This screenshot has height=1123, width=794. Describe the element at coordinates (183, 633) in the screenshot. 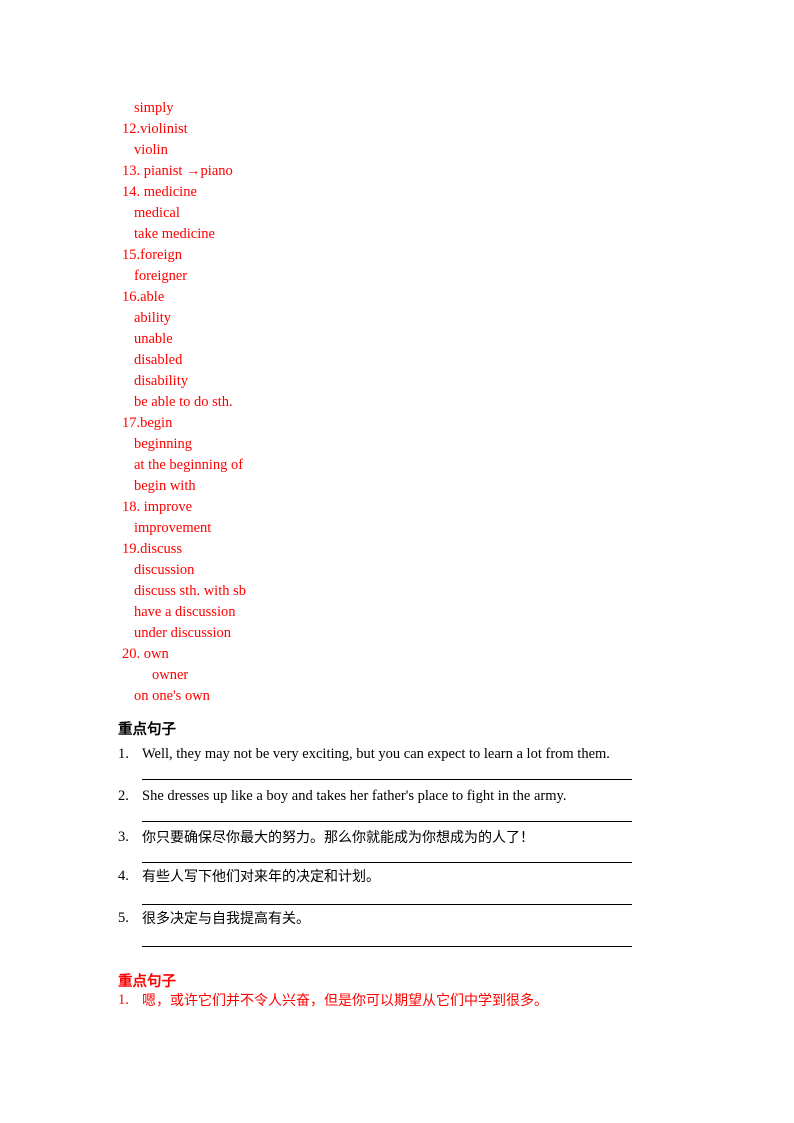

I see `vocab-line: under discussion` at that location.